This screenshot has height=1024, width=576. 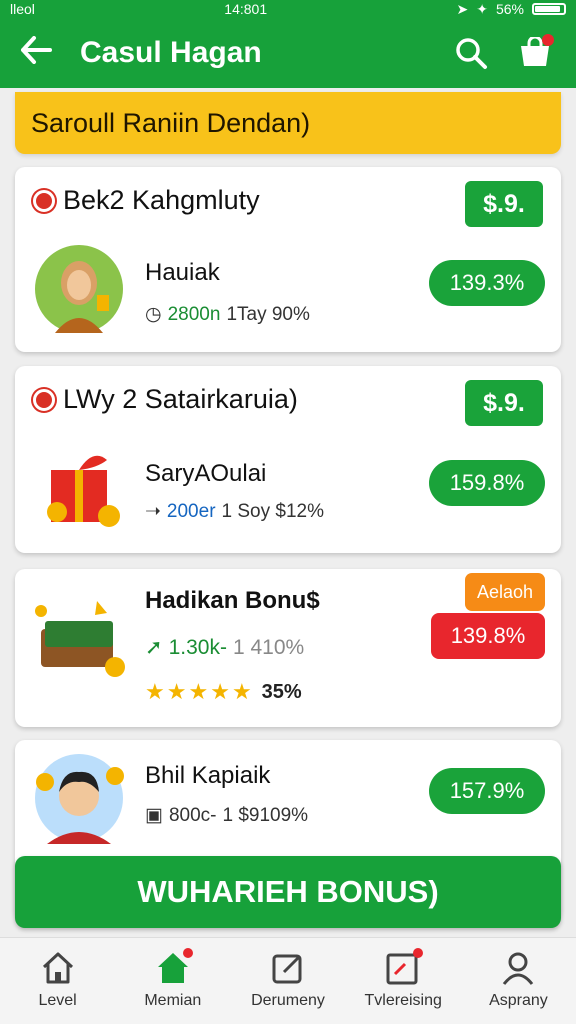 I want to click on status-left-text: lleol, so click(x=22, y=9).